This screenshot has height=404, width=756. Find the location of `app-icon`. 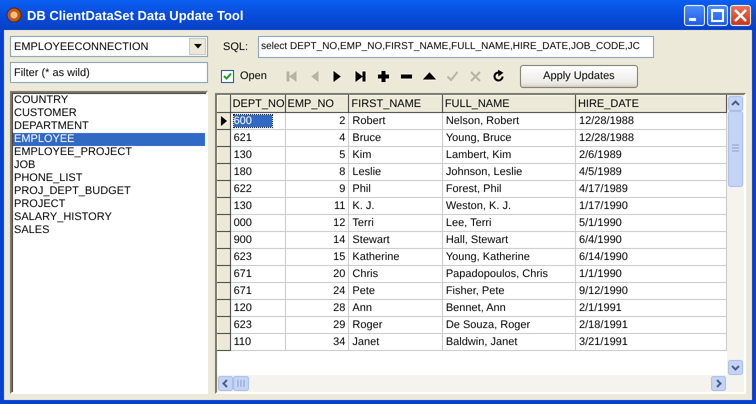

app-icon is located at coordinates (14, 15).